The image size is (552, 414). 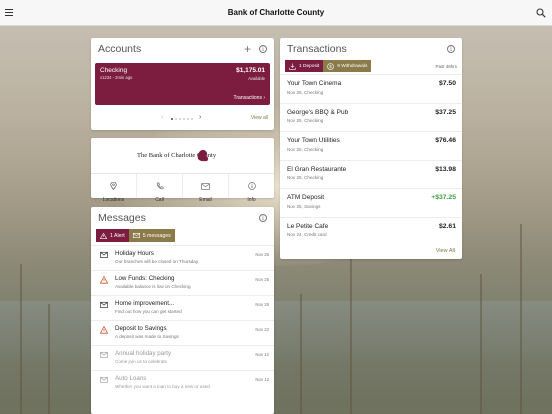 I want to click on bank-actions-bar: Locations Call Email Info, so click(x=182, y=188).